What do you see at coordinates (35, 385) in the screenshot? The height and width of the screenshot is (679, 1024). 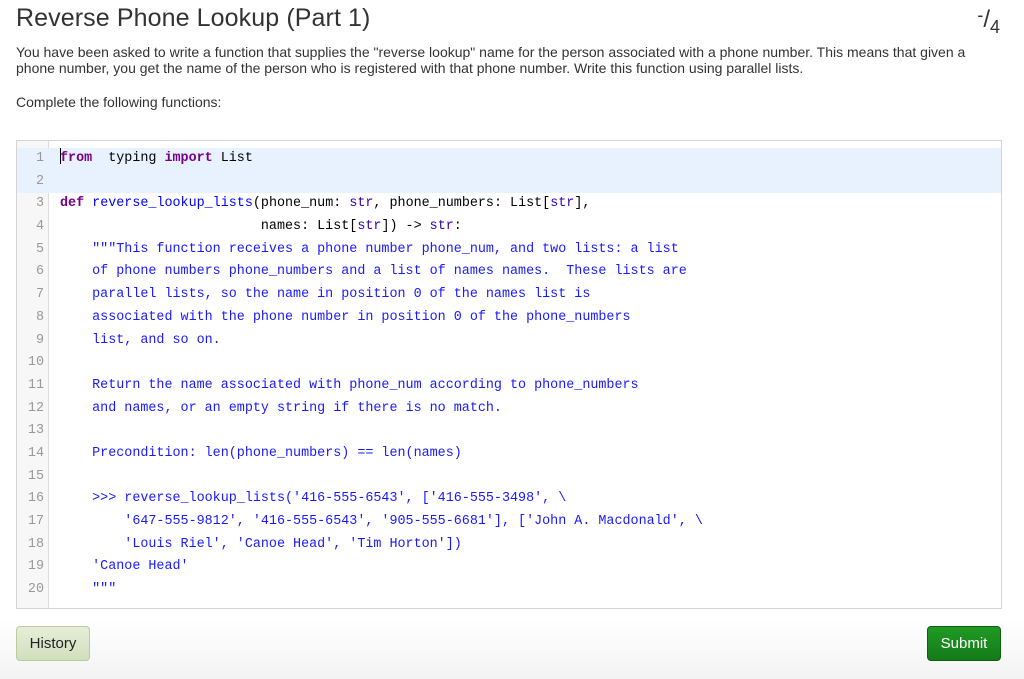 I see `line-number: 11` at bounding box center [35, 385].